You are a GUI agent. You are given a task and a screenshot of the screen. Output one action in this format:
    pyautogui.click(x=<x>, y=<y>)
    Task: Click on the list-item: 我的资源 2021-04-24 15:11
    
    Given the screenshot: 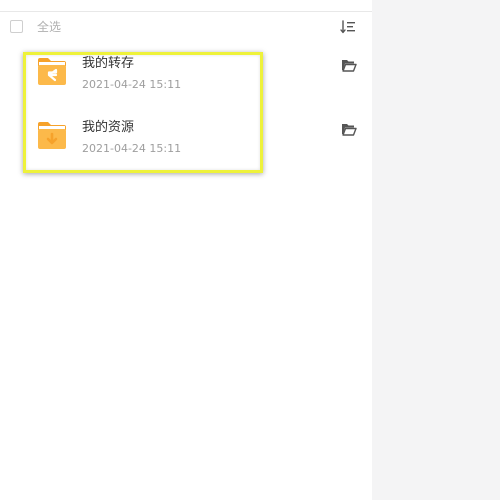 What is the action you would take?
    pyautogui.click(x=186, y=140)
    